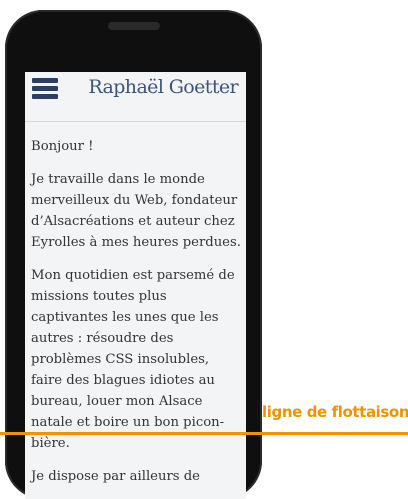  I want to click on site-header: Raphaël Goetter, so click(135, 97).